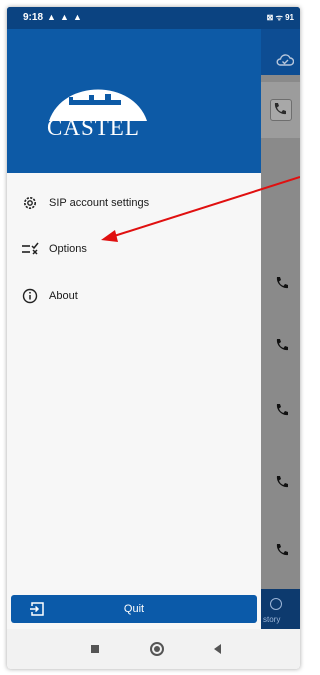  I want to click on back-button, so click(217, 649).